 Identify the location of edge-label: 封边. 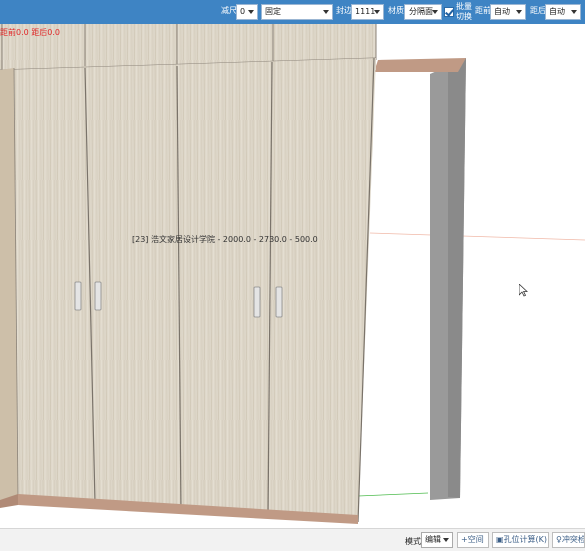
(344, 10).